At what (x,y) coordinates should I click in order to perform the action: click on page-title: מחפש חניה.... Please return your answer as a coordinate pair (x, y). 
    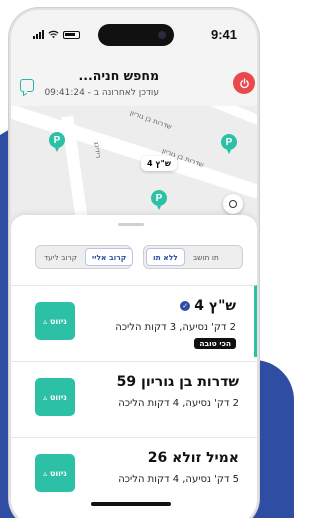
    Looking at the image, I should click on (118, 75).